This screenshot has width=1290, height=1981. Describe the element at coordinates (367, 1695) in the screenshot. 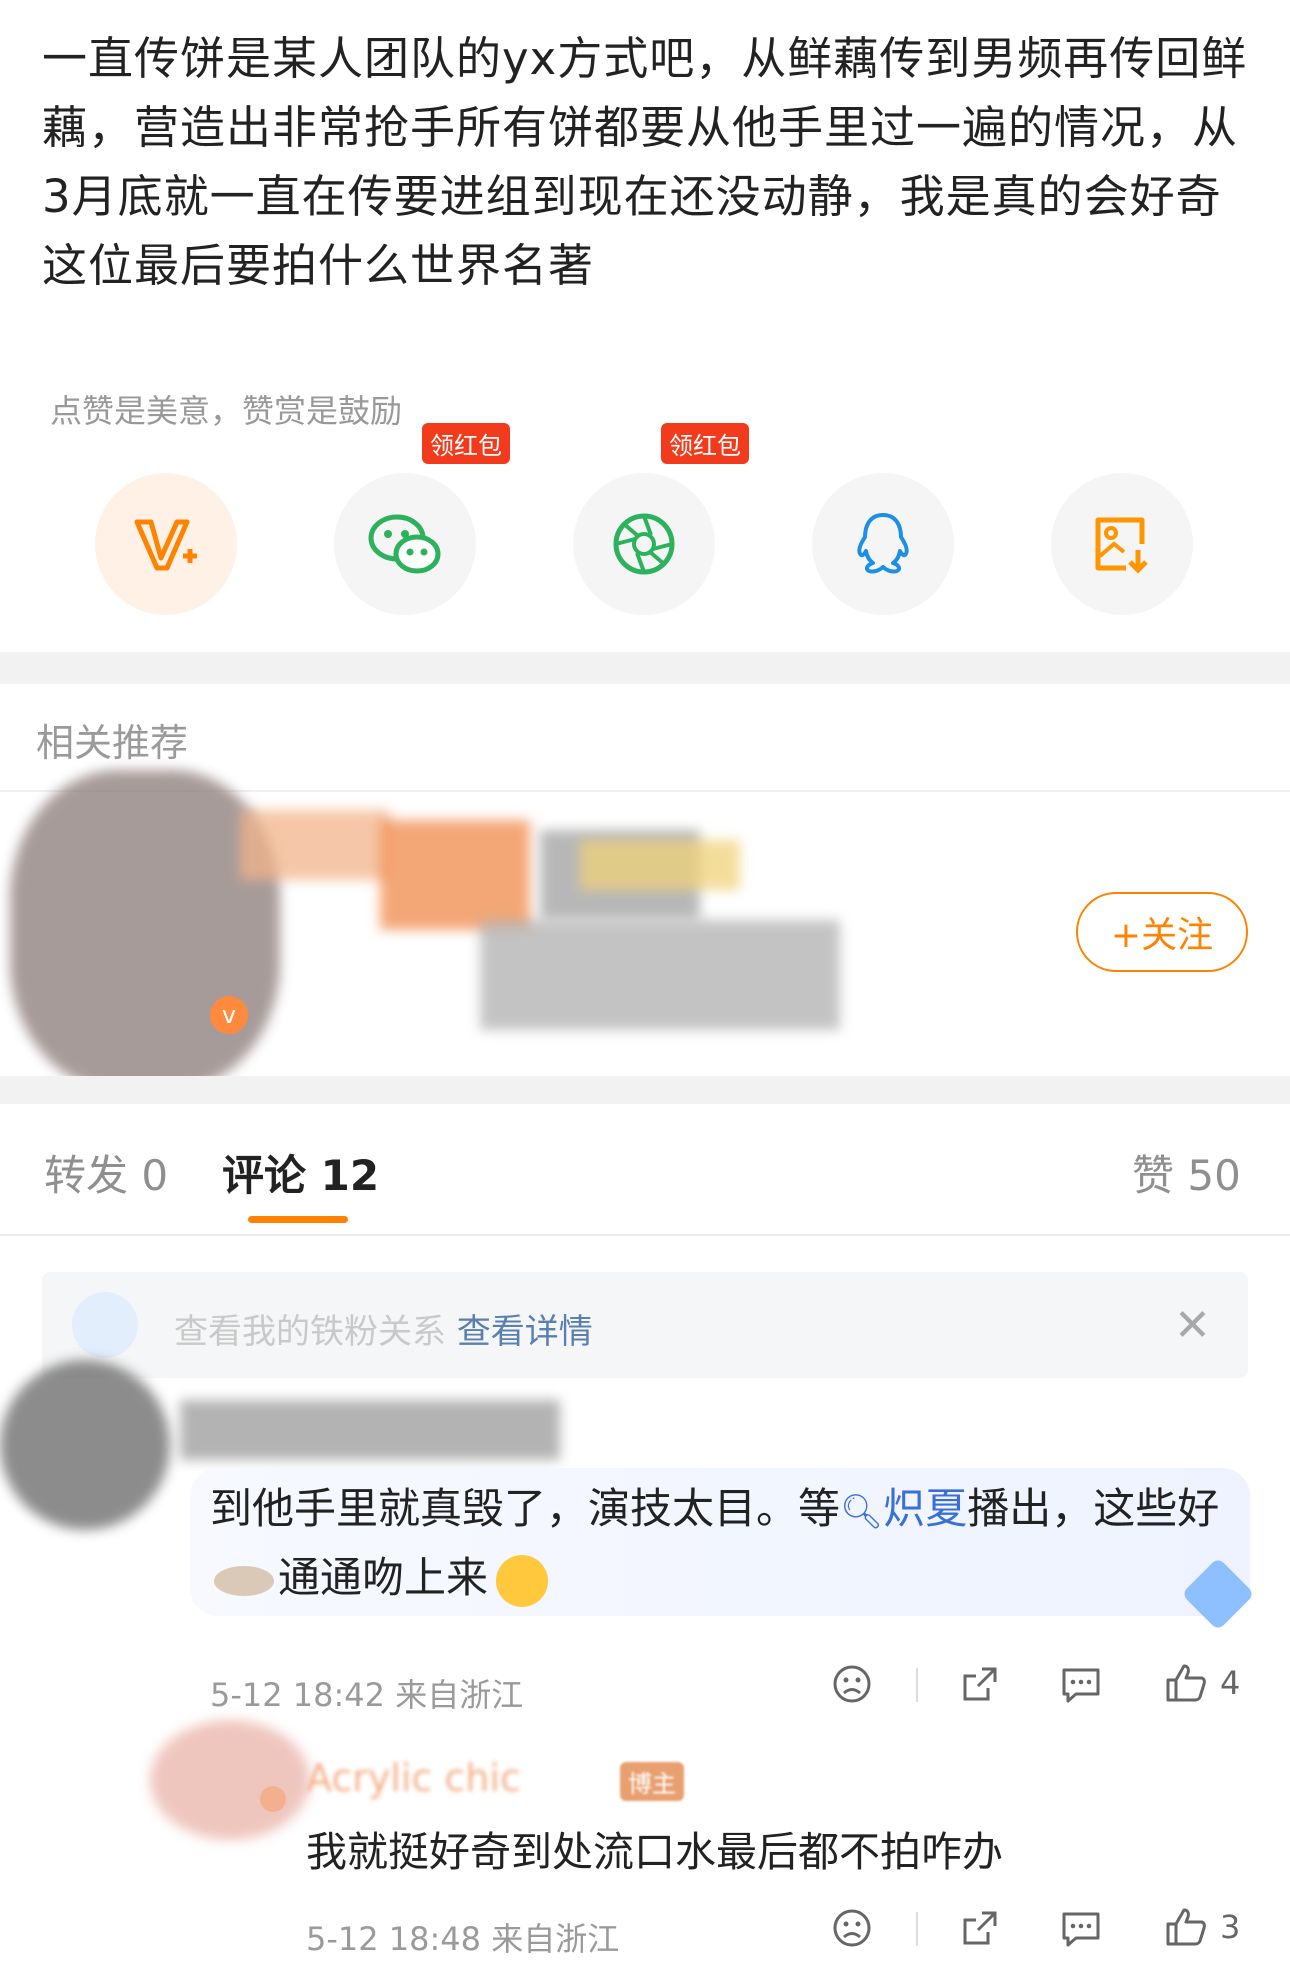

I see `comment-meta: 5-12 18:42 来自浙江` at that location.